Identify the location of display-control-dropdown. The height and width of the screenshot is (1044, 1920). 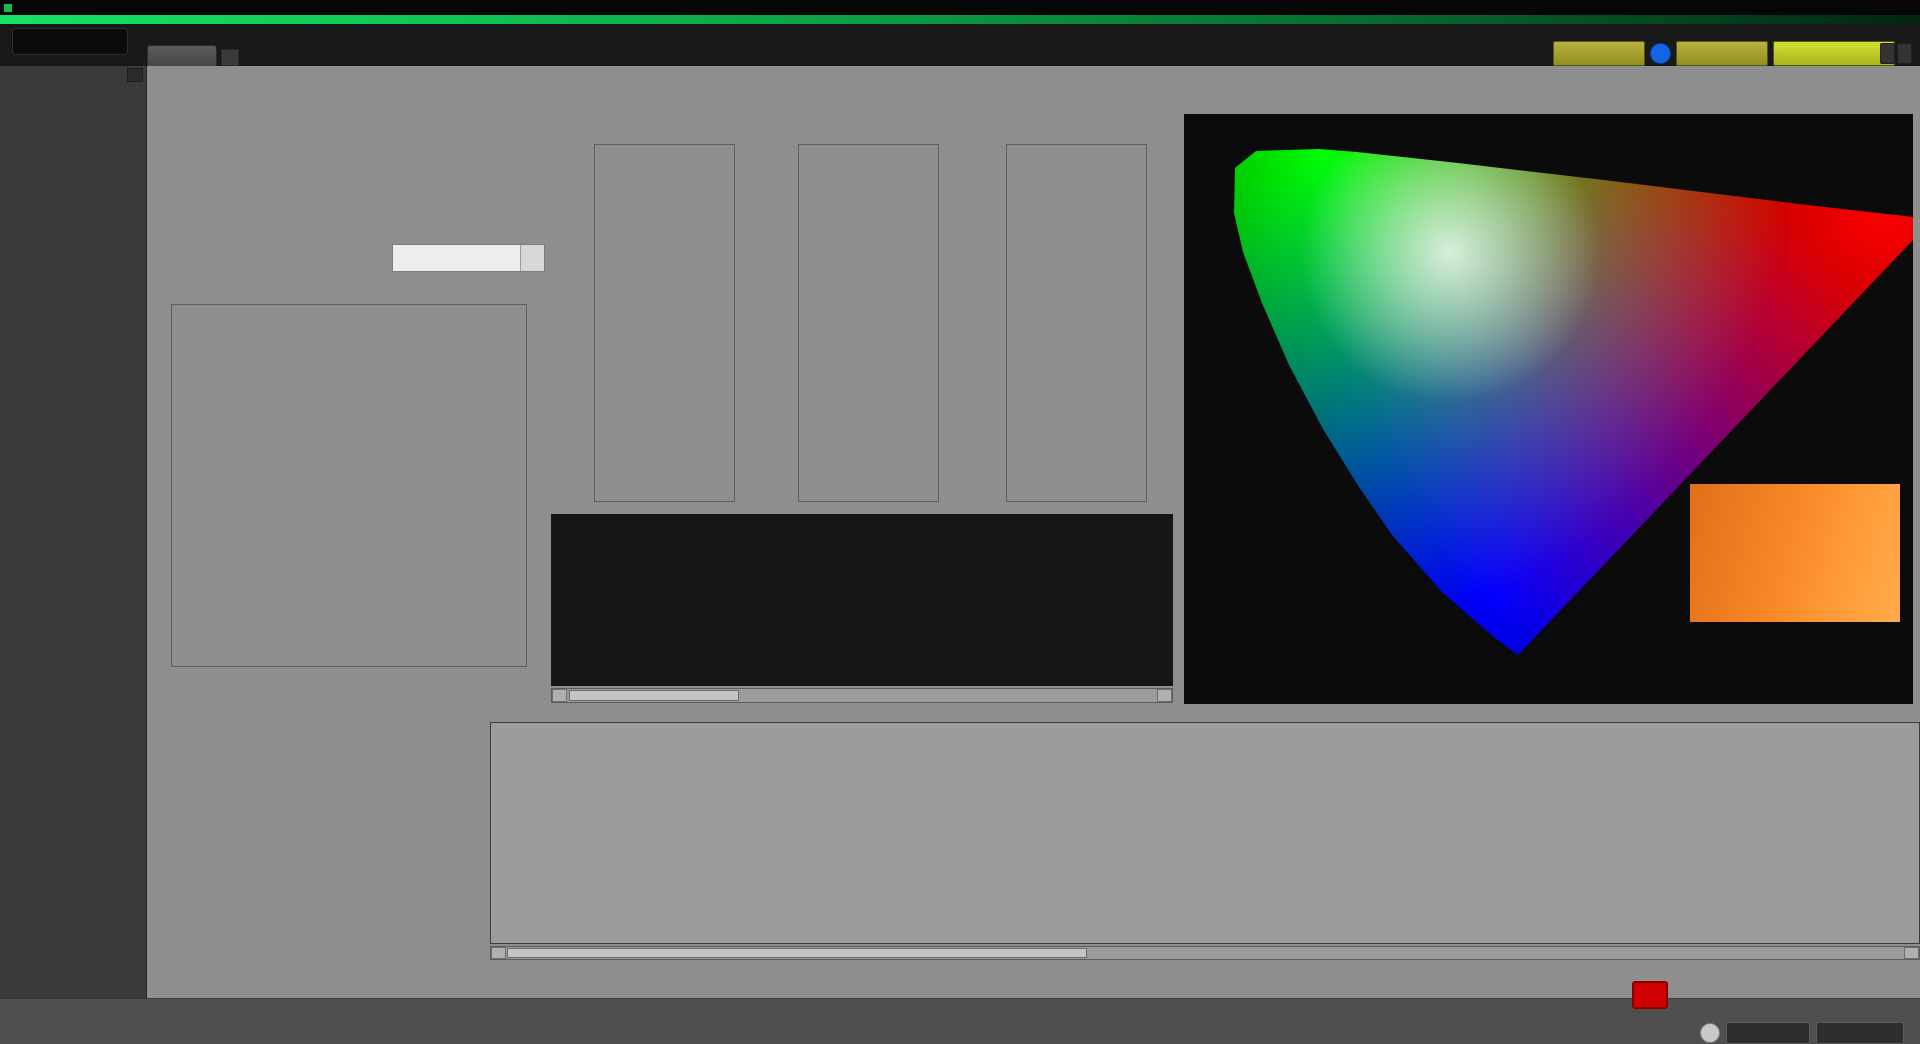
(1834, 53).